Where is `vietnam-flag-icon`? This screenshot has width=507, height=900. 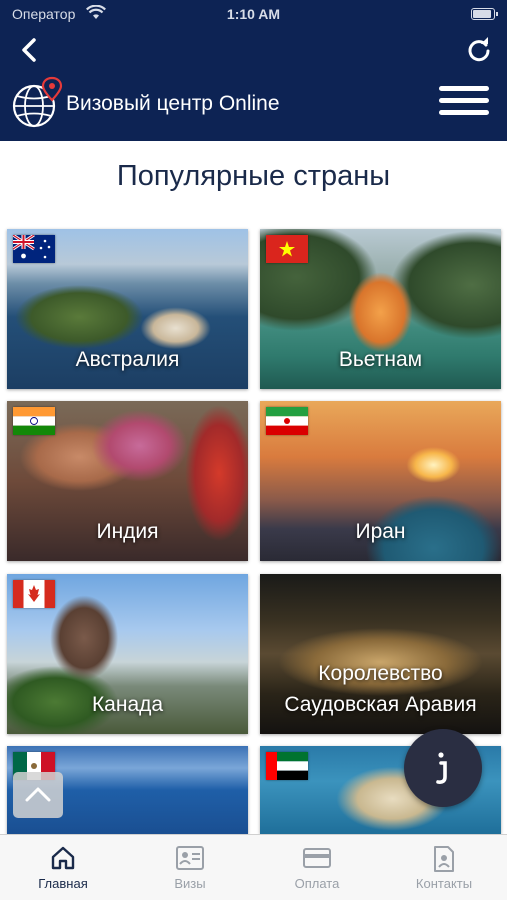 vietnam-flag-icon is located at coordinates (287, 249).